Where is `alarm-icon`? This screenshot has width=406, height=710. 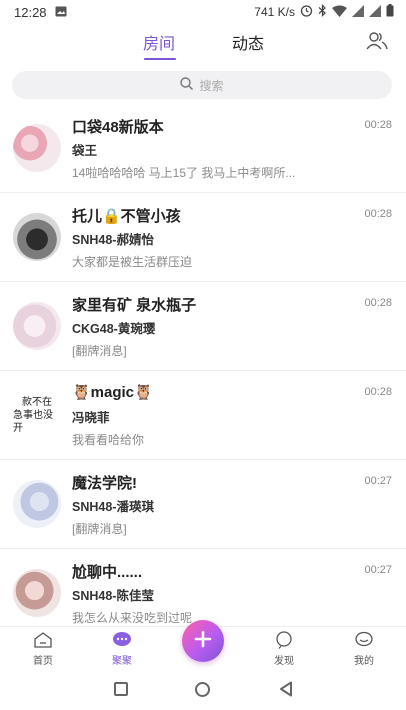
alarm-icon is located at coordinates (306, 12).